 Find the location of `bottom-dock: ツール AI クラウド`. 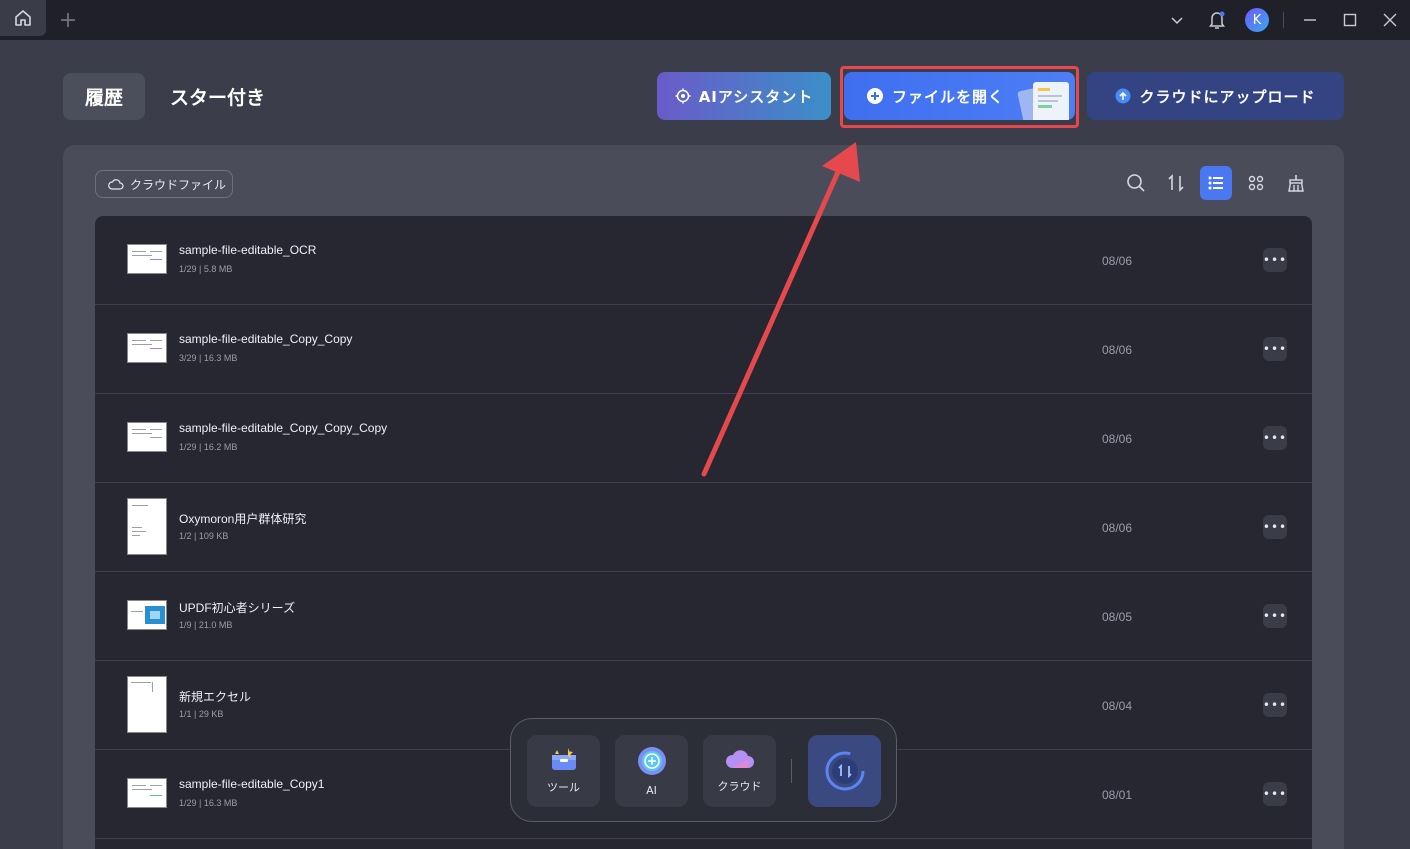

bottom-dock: ツール AI クラウド is located at coordinates (703, 770).